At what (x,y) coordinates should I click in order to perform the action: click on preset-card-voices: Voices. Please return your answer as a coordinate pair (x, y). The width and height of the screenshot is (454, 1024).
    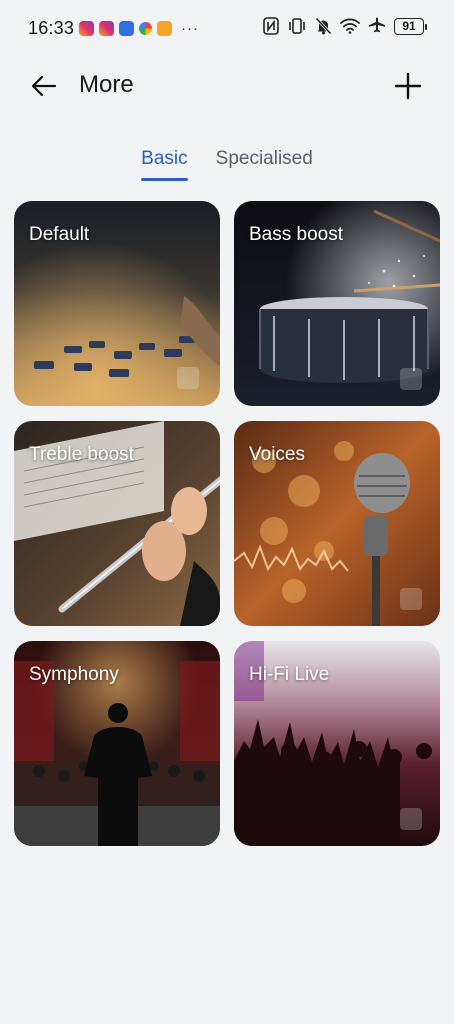
    Looking at the image, I should click on (337, 523).